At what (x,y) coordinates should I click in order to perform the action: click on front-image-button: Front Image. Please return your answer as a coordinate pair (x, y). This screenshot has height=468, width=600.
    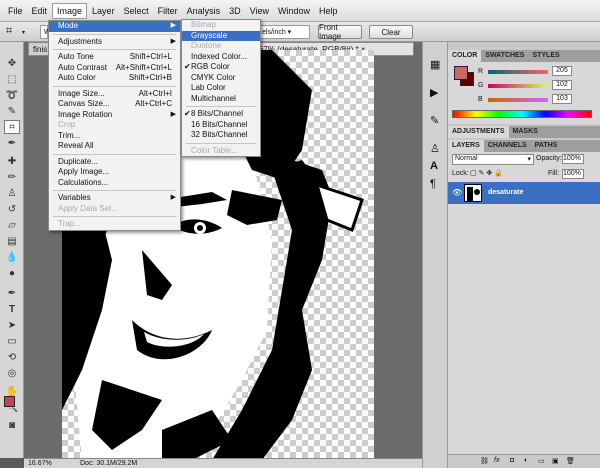
    Looking at the image, I should click on (340, 32).